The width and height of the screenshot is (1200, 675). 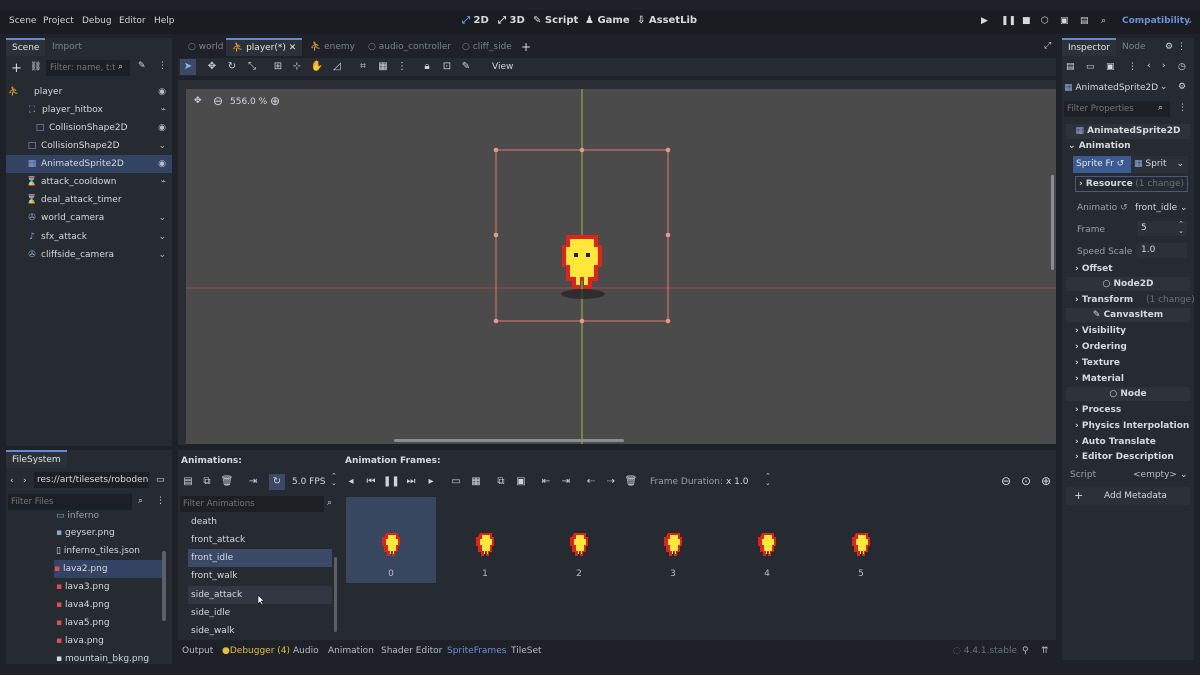 What do you see at coordinates (431, 482) in the screenshot?
I see `play-icon: ▸` at bounding box center [431, 482].